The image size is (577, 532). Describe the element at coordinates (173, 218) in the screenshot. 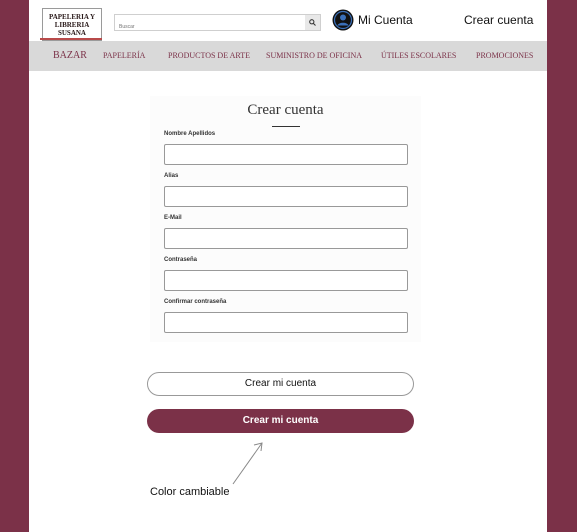

I see `email-label: E-Mail` at that location.